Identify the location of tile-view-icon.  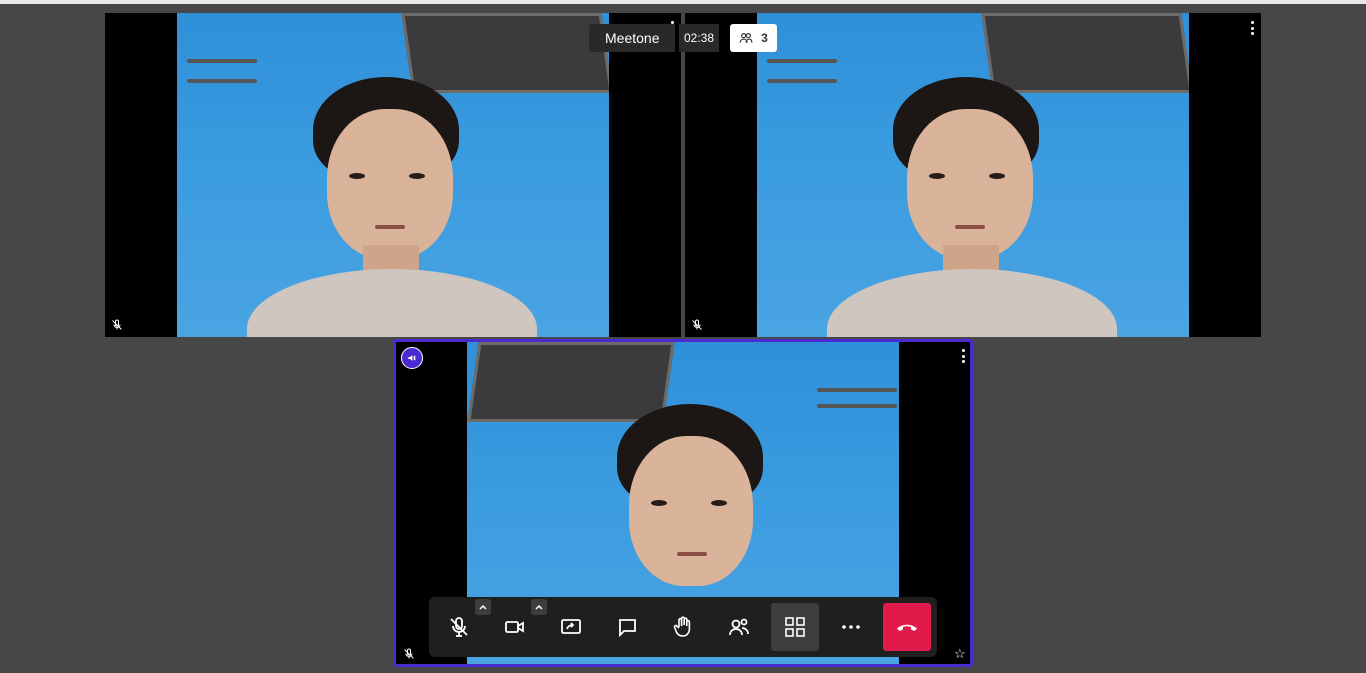
(795, 627).